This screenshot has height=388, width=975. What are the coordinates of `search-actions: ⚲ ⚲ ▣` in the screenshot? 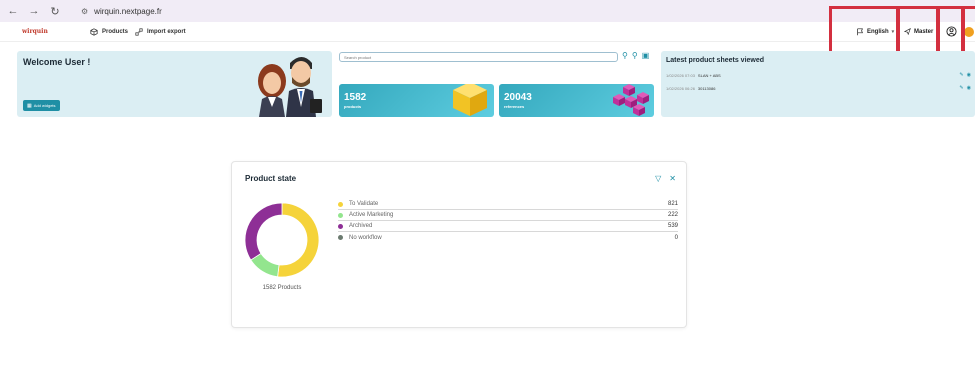 It's located at (635, 55).